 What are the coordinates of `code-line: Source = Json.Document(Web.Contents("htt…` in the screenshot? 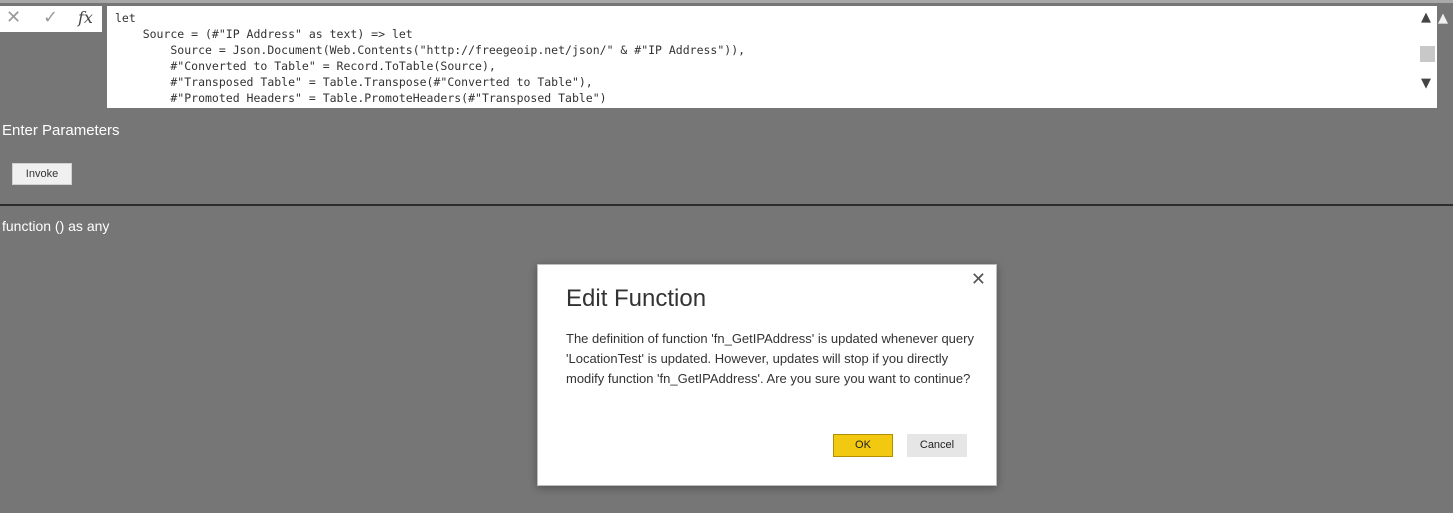 It's located at (430, 50).